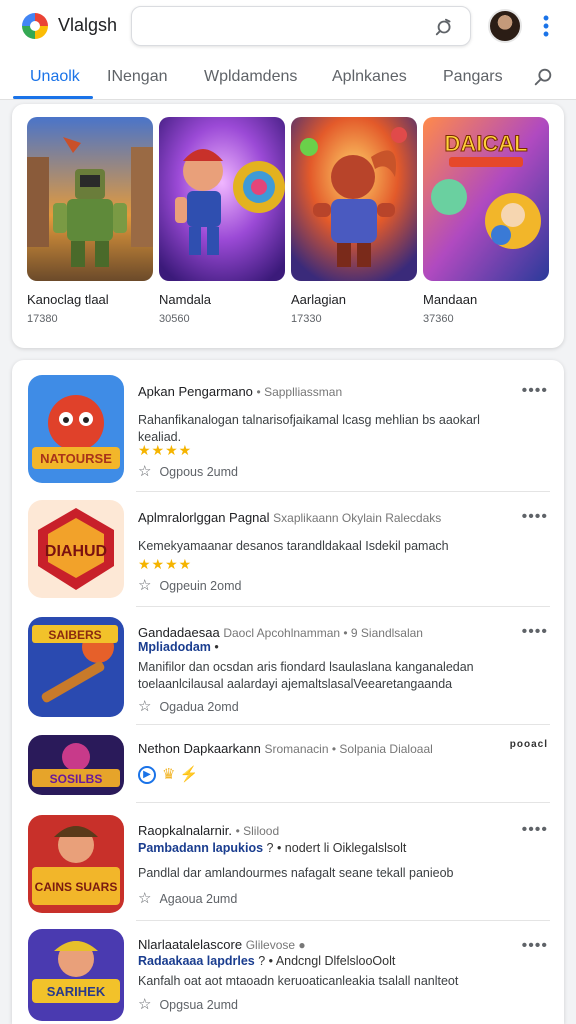 Image resolution: width=576 pixels, height=1024 pixels. Describe the element at coordinates (250, 77) in the screenshot. I see `tab-wpldamdens: Wpldamdens` at that location.